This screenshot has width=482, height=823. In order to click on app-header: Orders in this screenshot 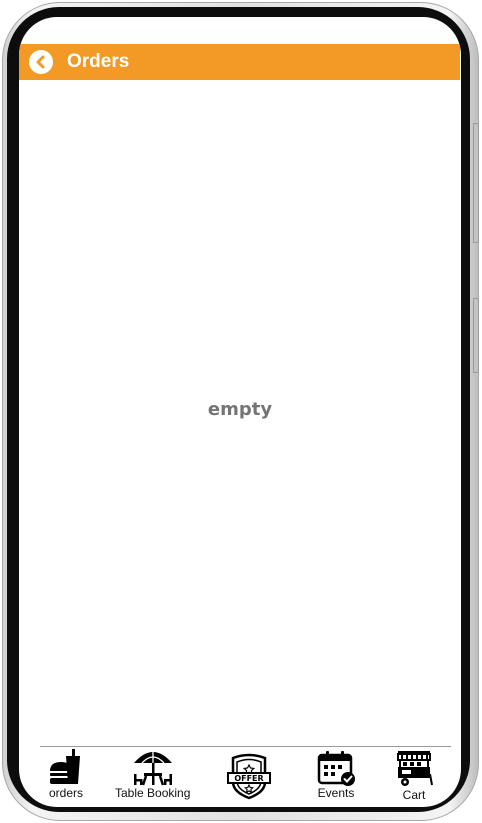, I will do `click(239, 62)`.